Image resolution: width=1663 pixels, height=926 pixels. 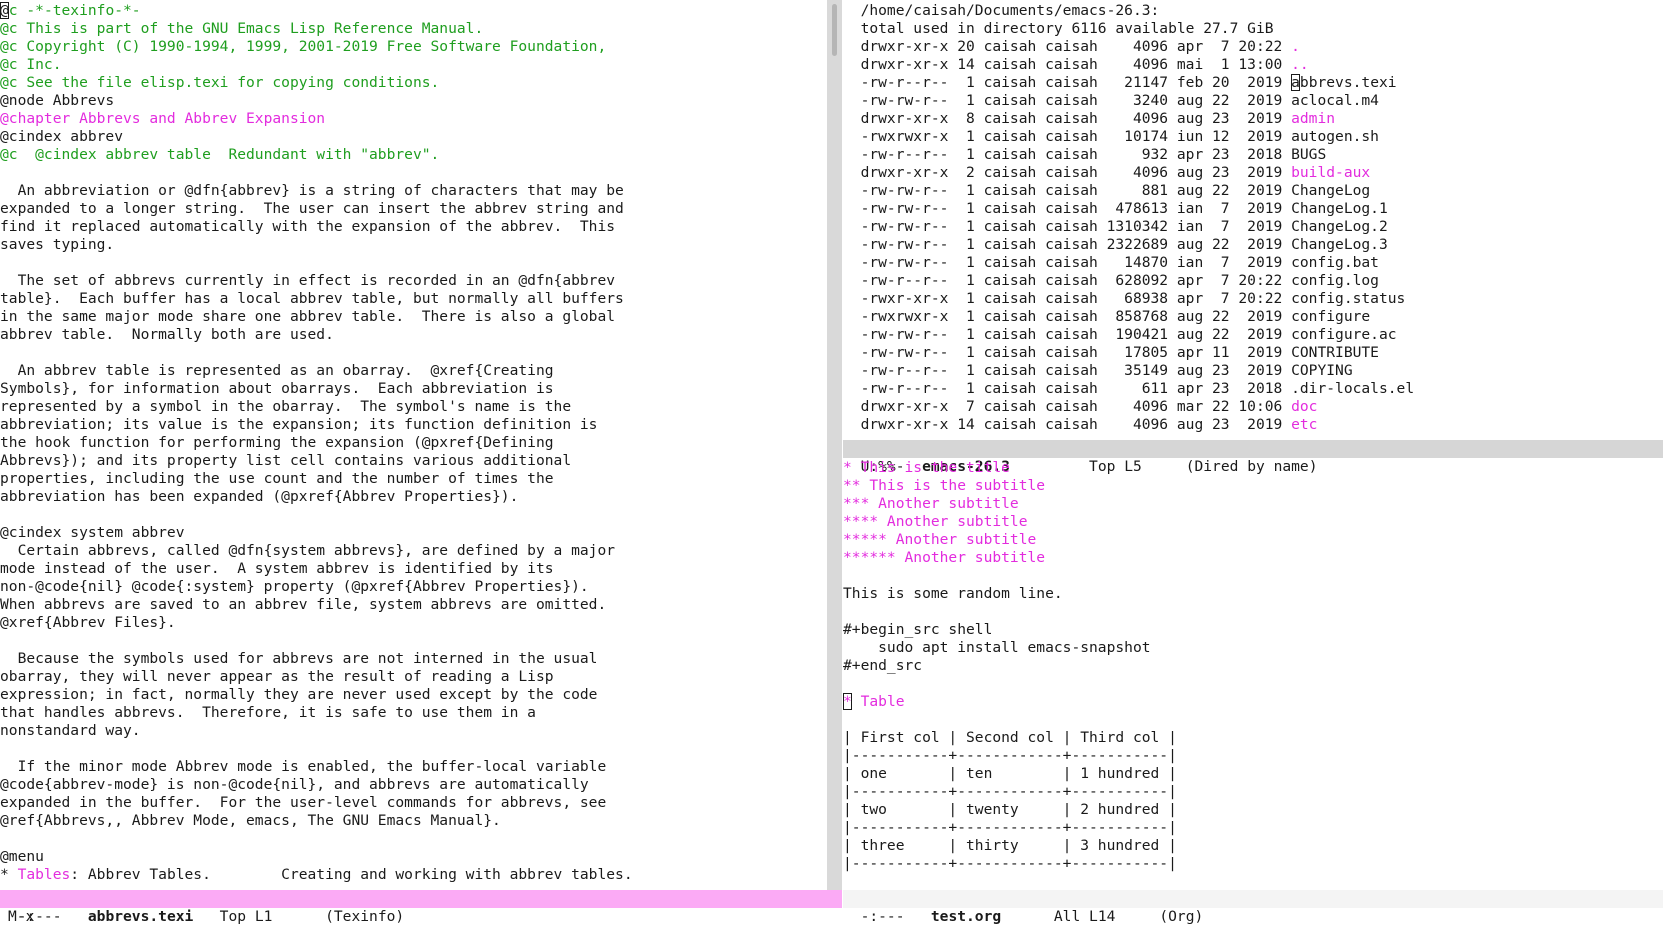 What do you see at coordinates (421, 907) in the screenshot?
I see `texinfo-mode-line: -:--- abbrevs.texi Top L1 (Texinfo)` at bounding box center [421, 907].